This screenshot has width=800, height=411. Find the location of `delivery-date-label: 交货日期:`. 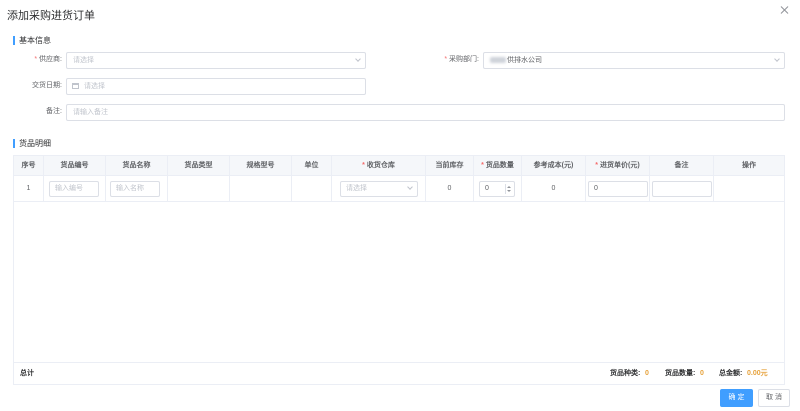

delivery-date-label: 交货日期: is located at coordinates (47, 85).